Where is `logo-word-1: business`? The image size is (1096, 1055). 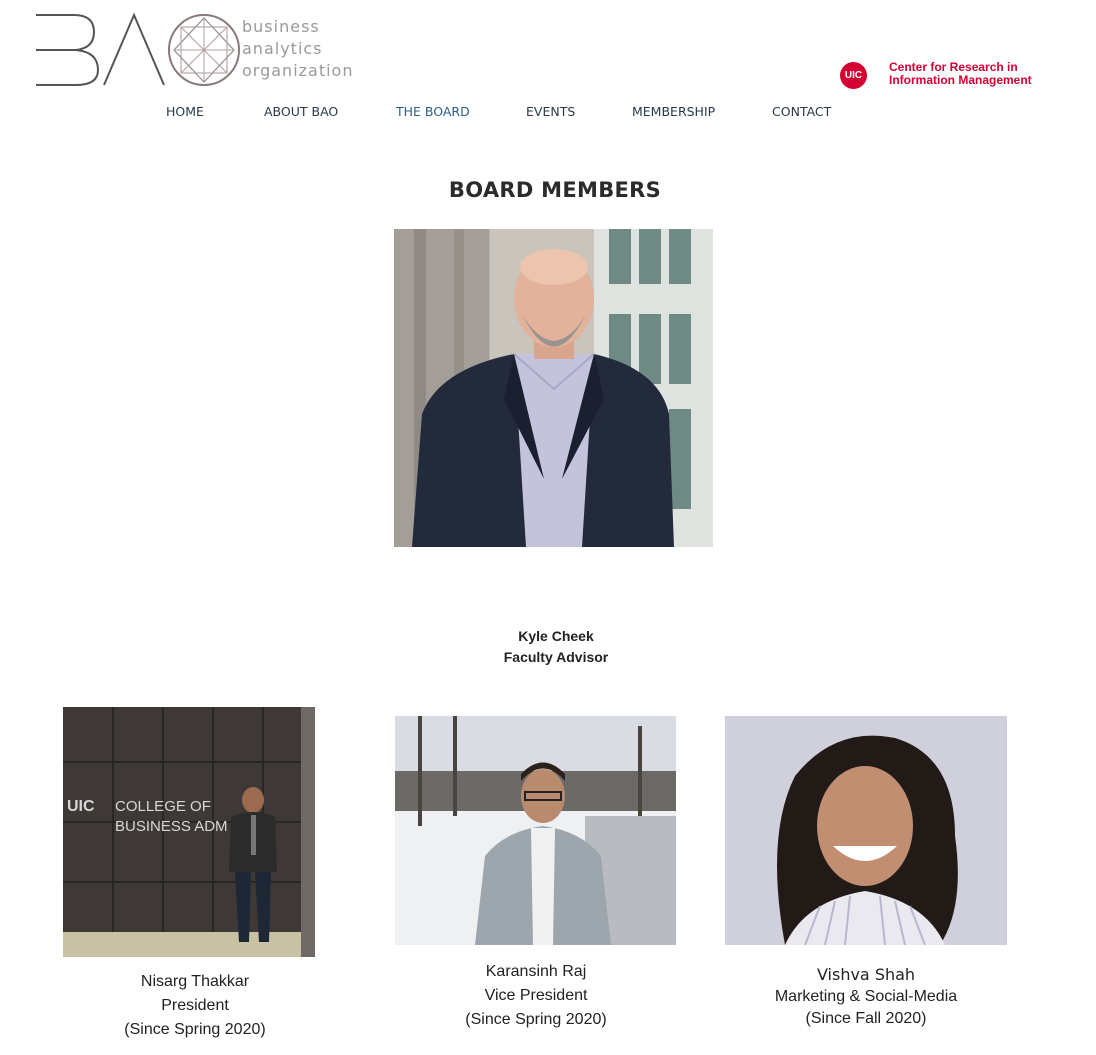
logo-word-1: business is located at coordinates (281, 26).